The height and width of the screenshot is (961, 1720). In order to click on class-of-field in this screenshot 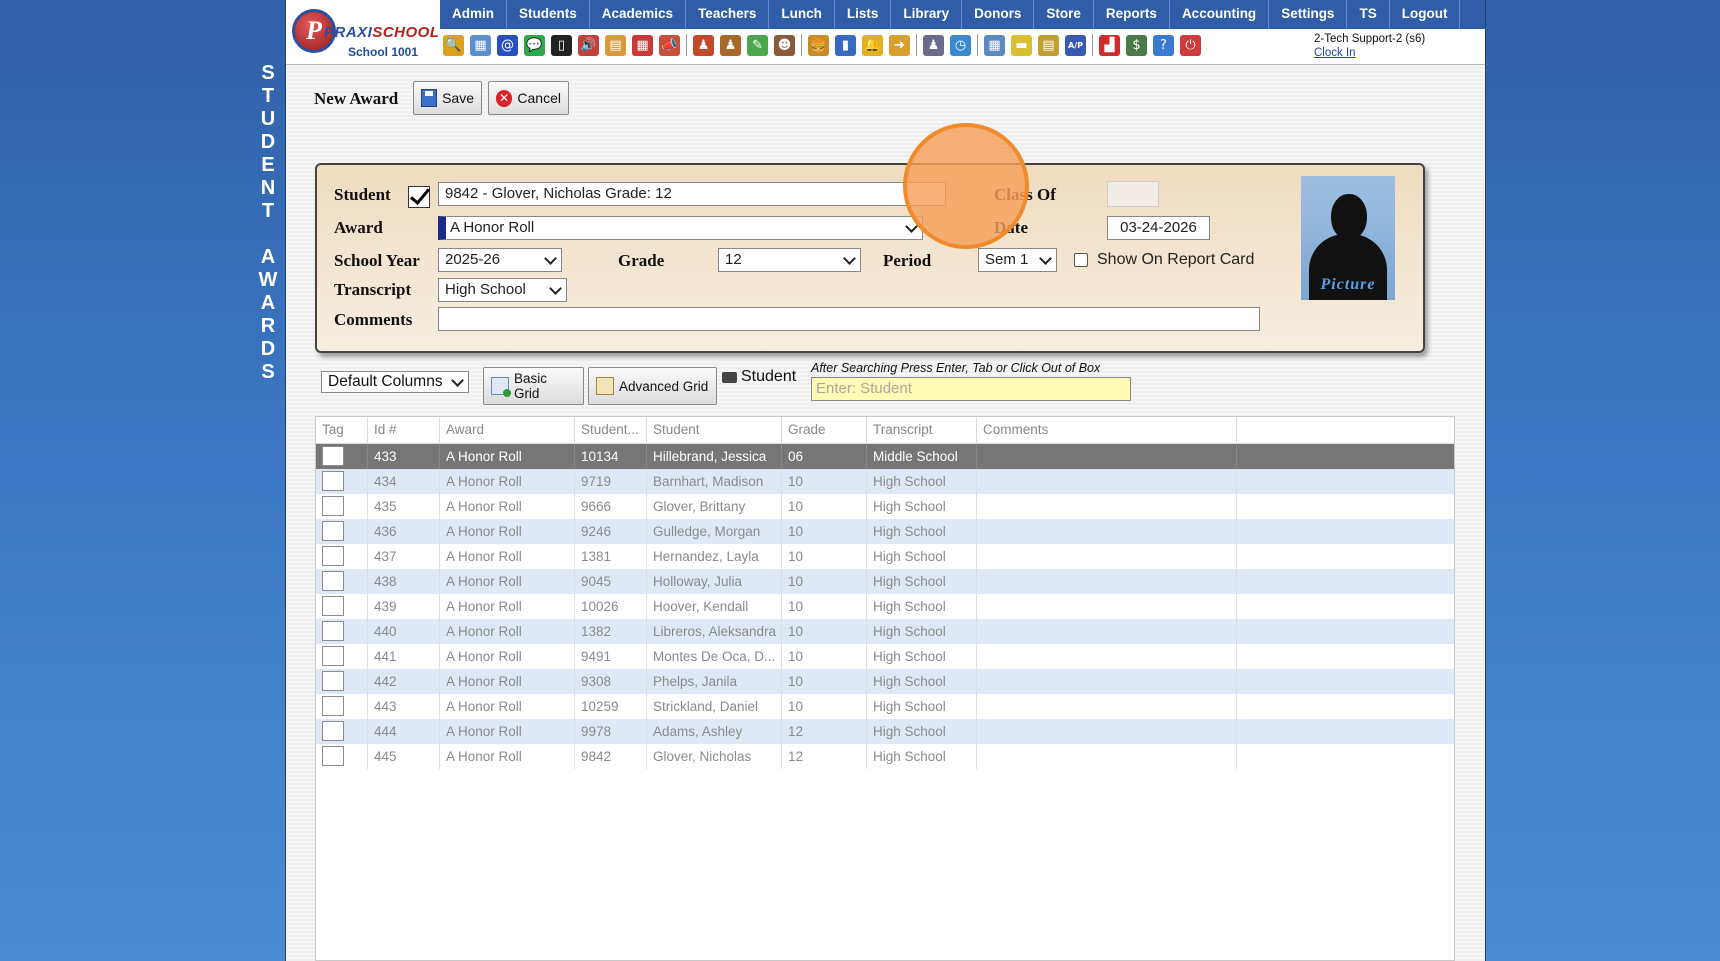, I will do `click(1133, 194)`.